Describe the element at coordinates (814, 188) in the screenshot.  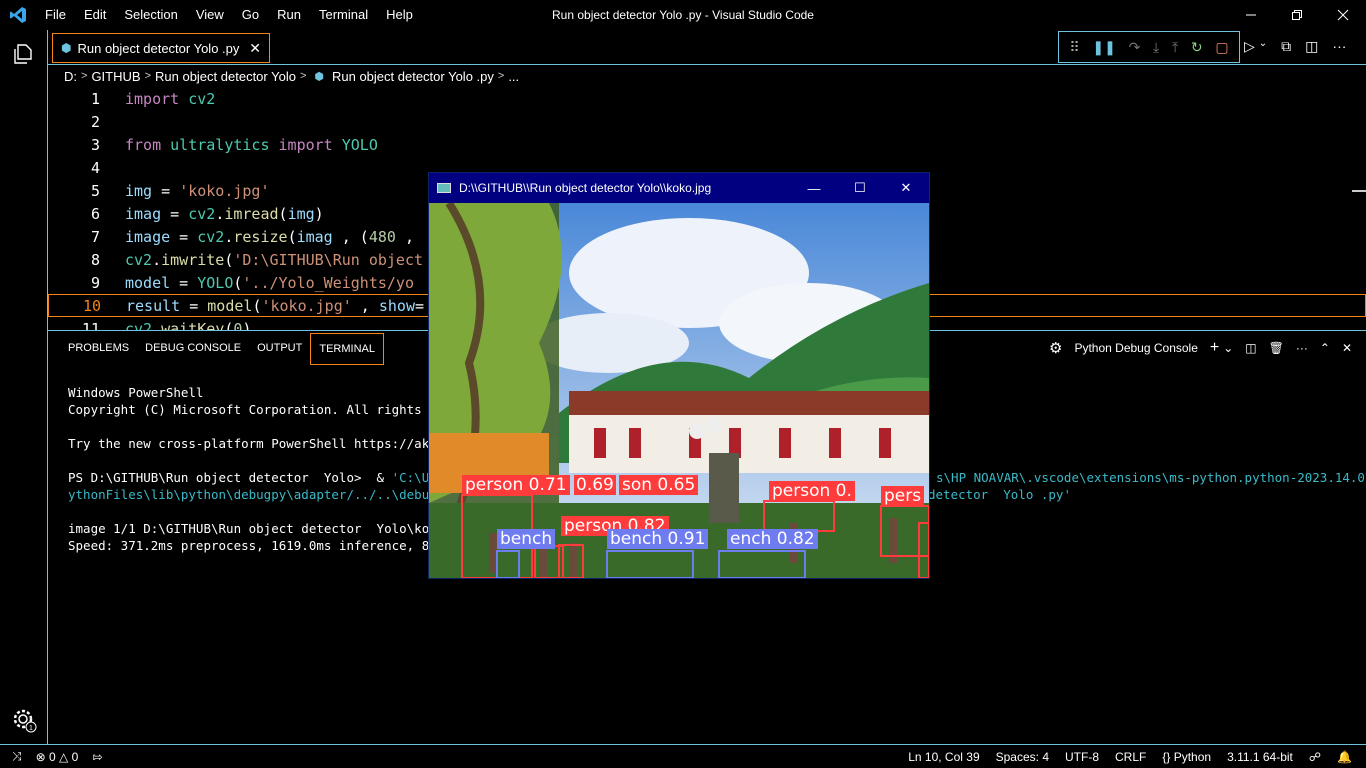
I see `minimize-button: —` at that location.